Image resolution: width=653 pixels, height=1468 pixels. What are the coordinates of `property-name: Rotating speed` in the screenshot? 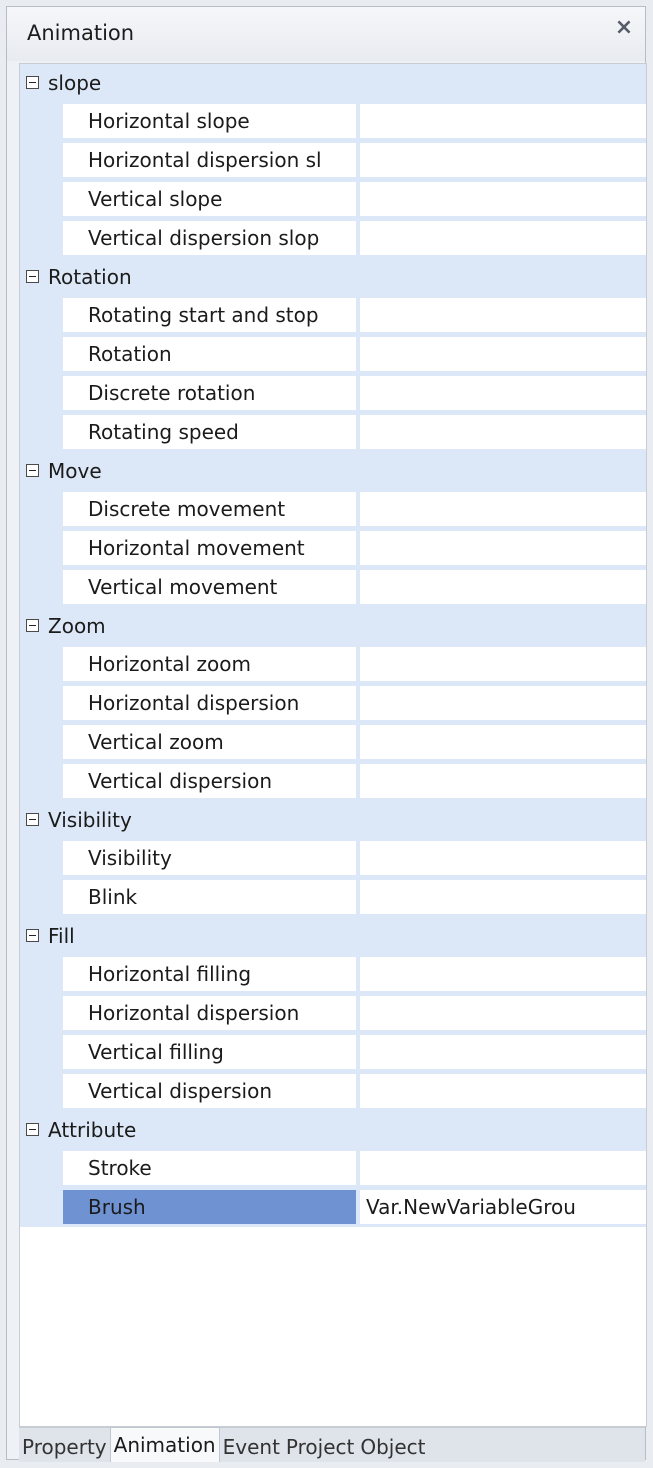 It's located at (209, 432).